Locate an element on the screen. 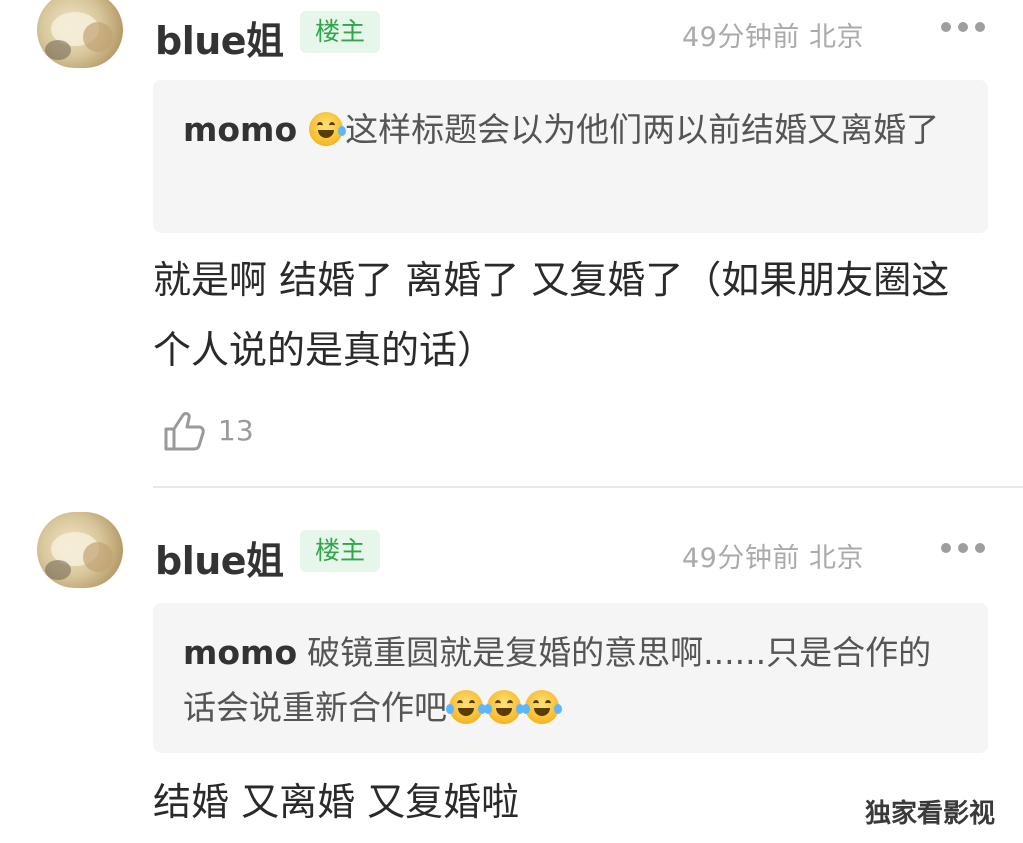 The image size is (1023, 843). divider is located at coordinates (588, 487).